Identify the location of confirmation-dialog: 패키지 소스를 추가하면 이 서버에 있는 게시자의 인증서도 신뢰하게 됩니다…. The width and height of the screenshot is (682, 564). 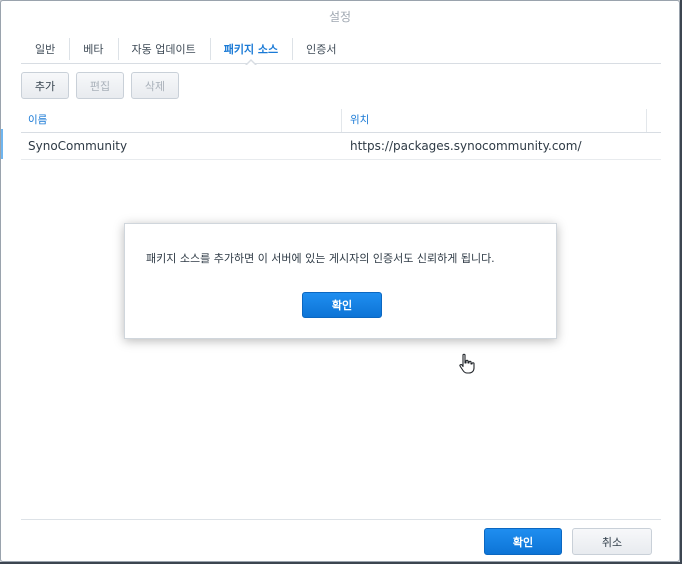
(340, 281).